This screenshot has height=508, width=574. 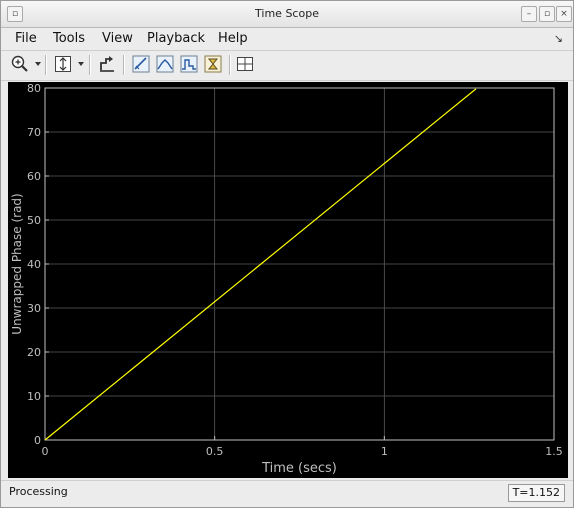 I want to click on x-tick-label: 1, so click(x=384, y=451).